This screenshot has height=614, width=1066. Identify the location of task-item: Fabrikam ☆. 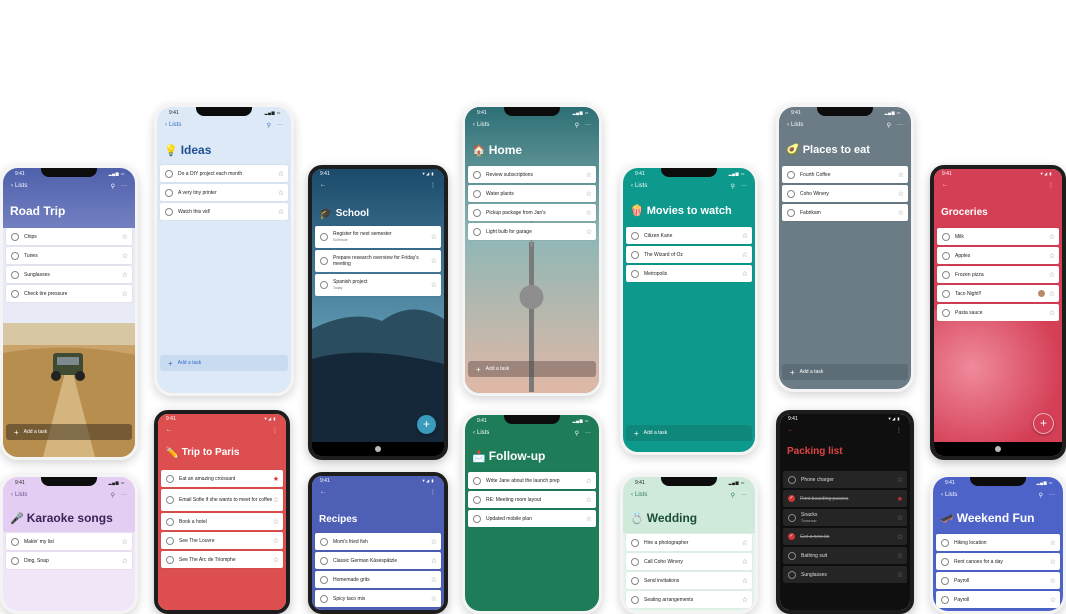
(845, 212).